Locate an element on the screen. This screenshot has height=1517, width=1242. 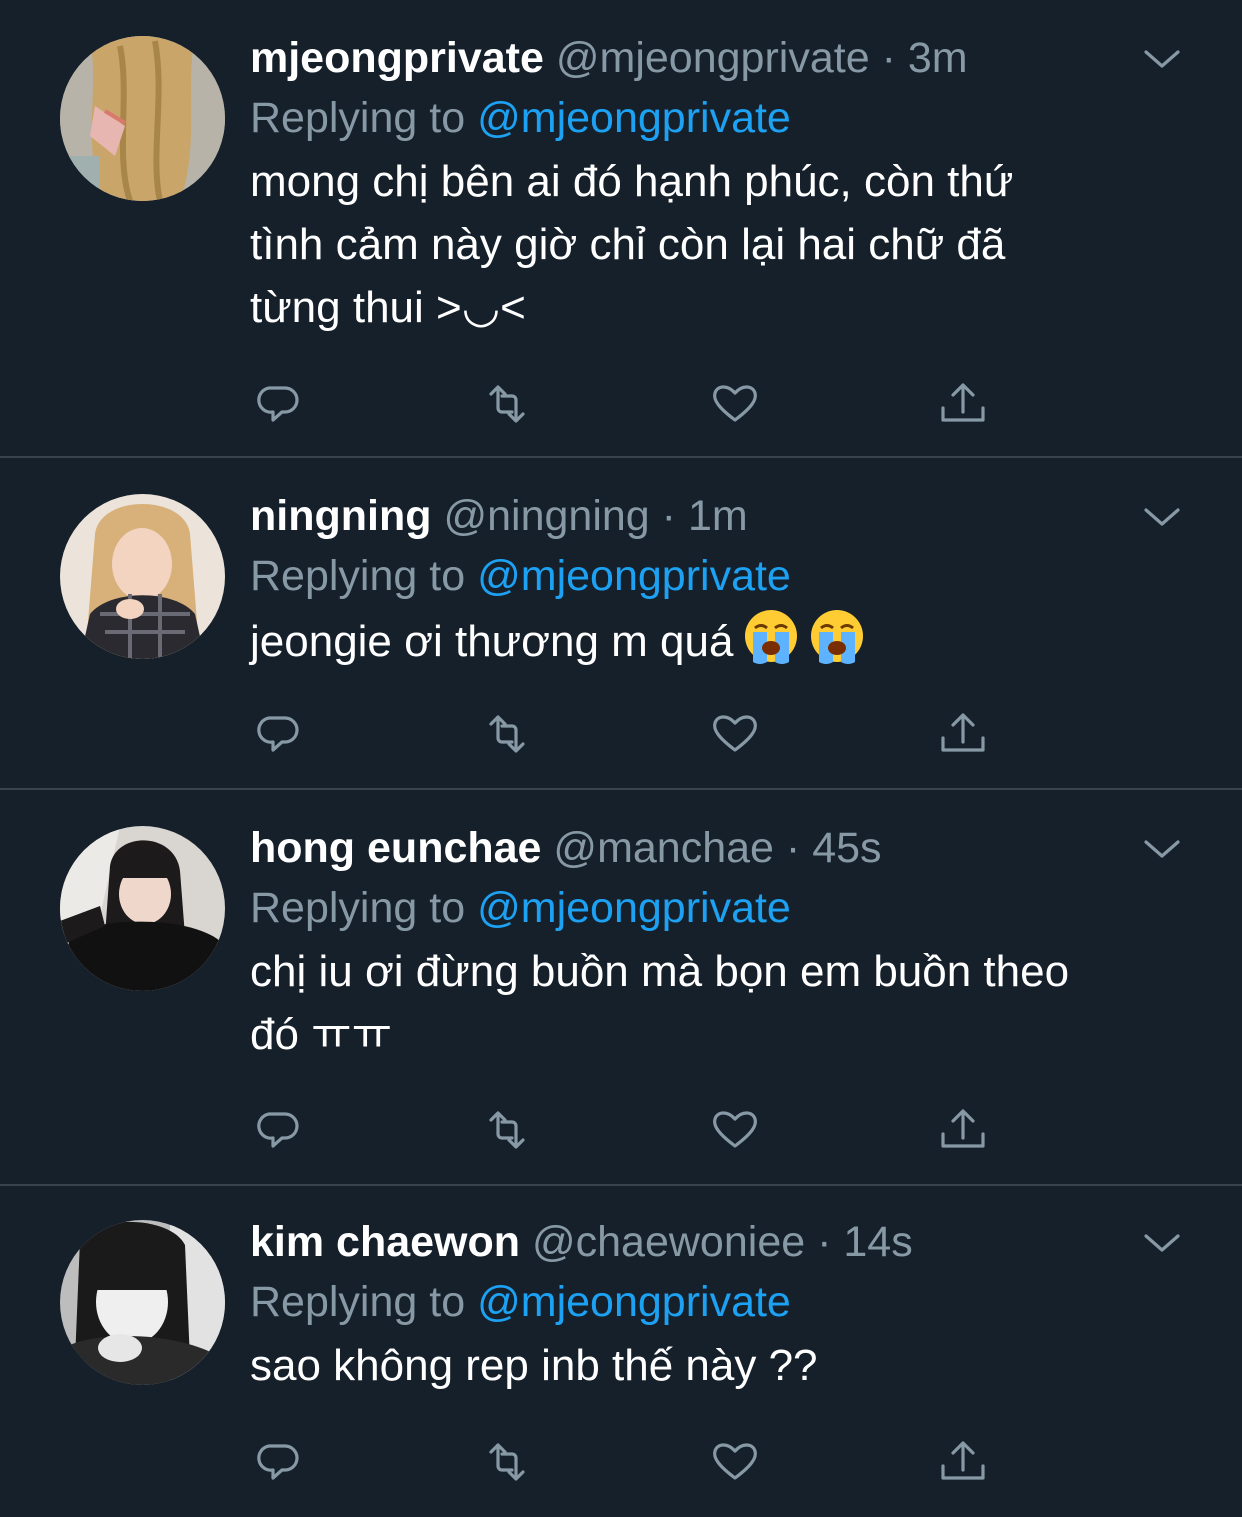
timestamp: 1m is located at coordinates (718, 516).